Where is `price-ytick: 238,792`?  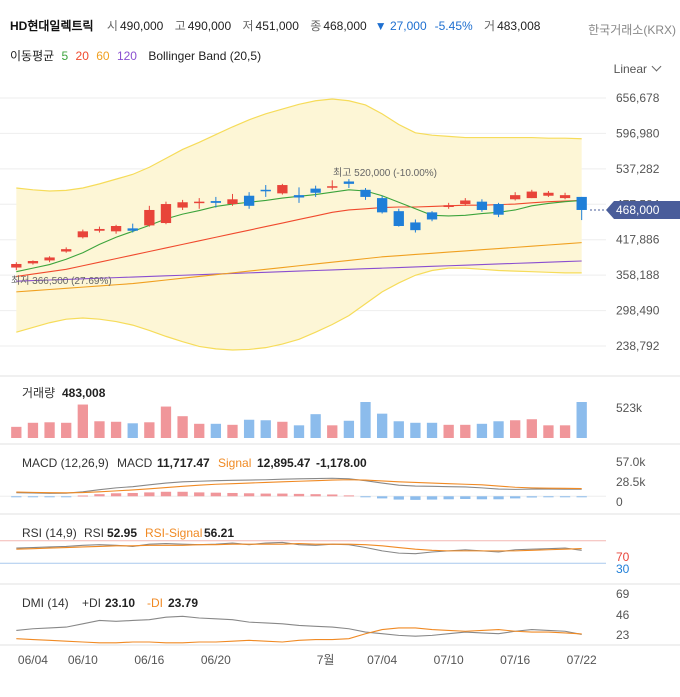 price-ytick: 238,792 is located at coordinates (638, 346).